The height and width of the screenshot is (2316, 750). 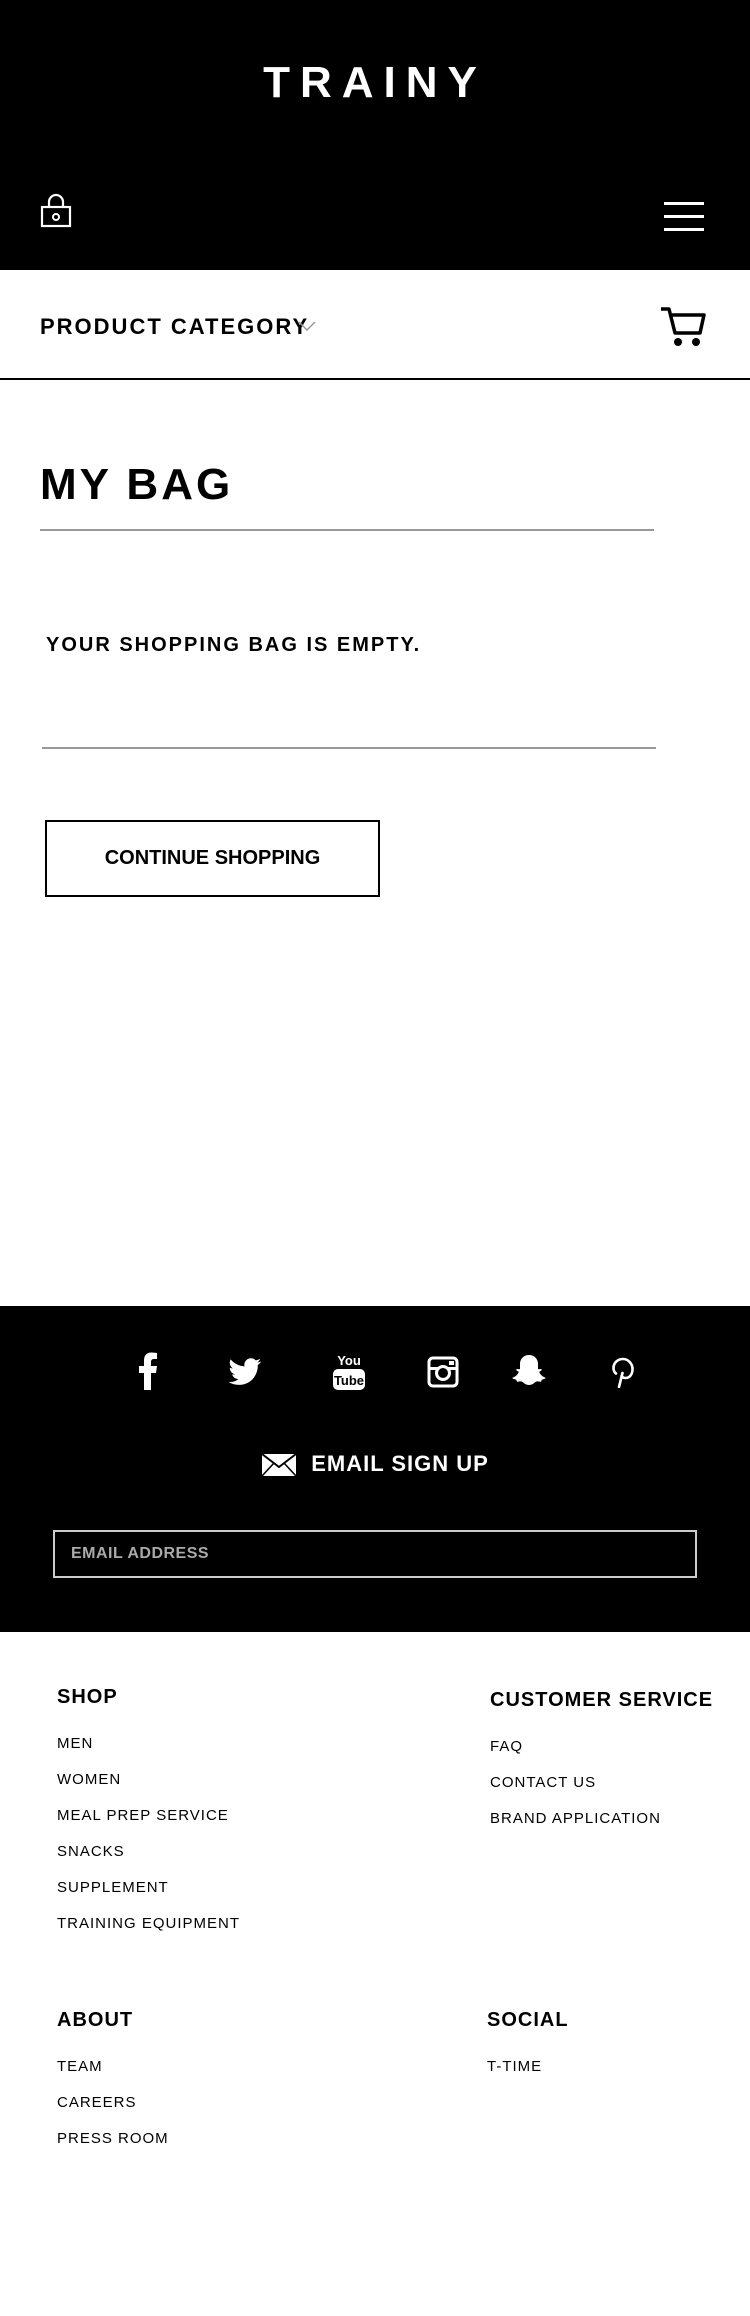 What do you see at coordinates (143, 1815) in the screenshot?
I see `footer-link-meal-prep-service: MEAL PREP SERVICE` at bounding box center [143, 1815].